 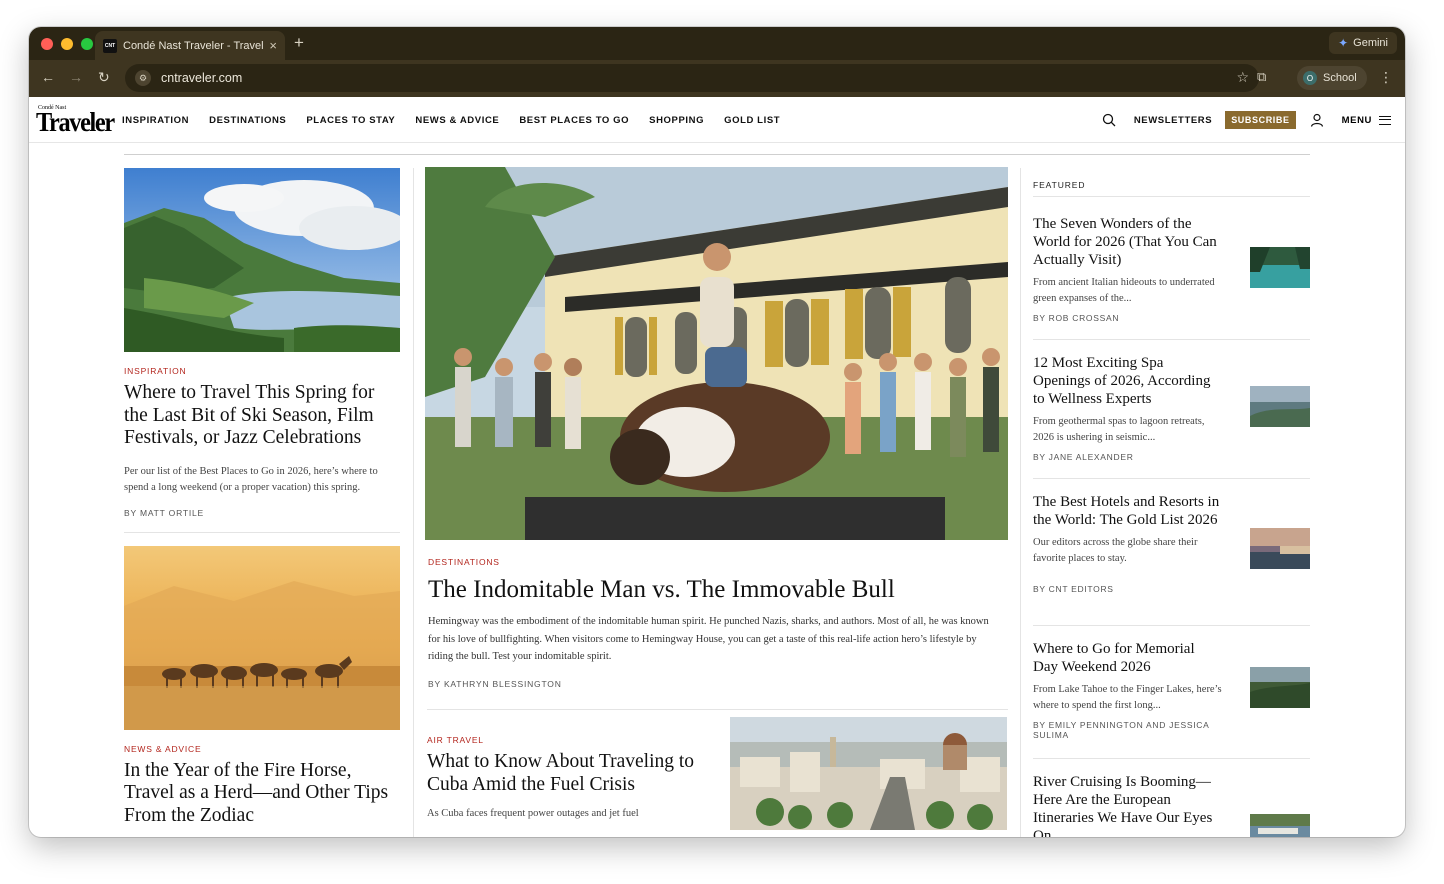 I want to click on browser-tab-active: CNT Condé Nast Traveler - Travel ×, so click(x=190, y=45).